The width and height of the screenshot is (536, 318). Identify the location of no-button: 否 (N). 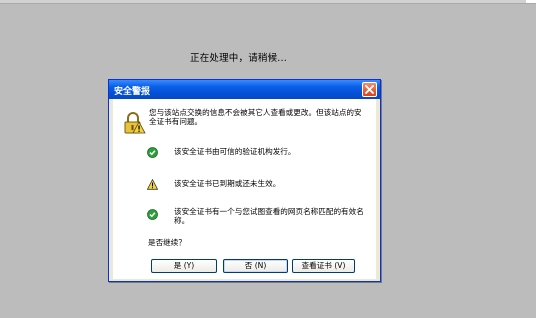
(255, 266).